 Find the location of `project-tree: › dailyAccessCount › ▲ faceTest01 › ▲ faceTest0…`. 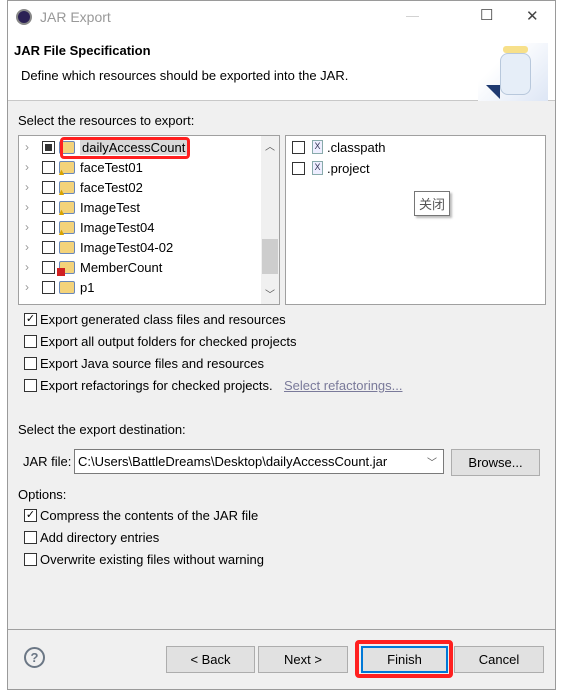

project-tree: › dailyAccessCount › ▲ faceTest01 › ▲ faceTest0… is located at coordinates (149, 220).